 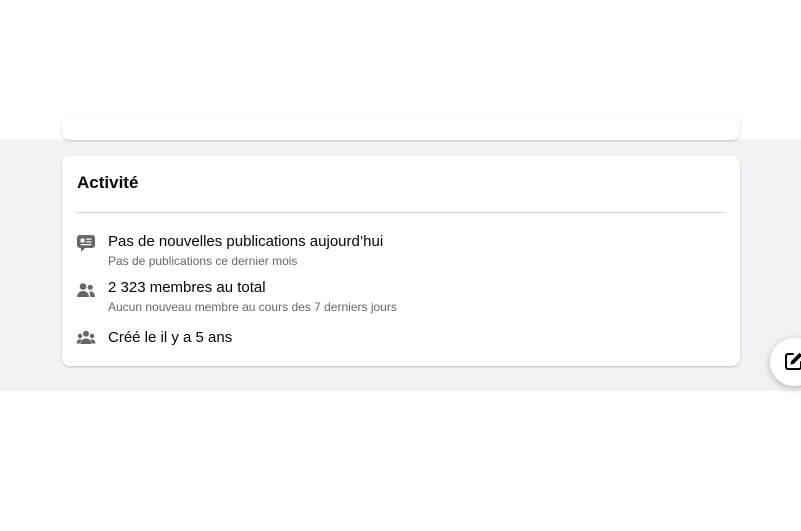 What do you see at coordinates (401, 212) in the screenshot?
I see `divider` at bounding box center [401, 212].